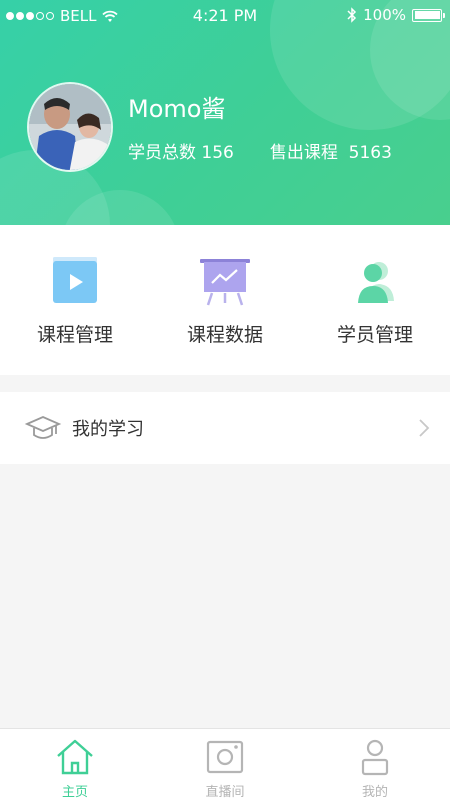  What do you see at coordinates (352, 15) in the screenshot?
I see `bluetooth-icon` at bounding box center [352, 15].